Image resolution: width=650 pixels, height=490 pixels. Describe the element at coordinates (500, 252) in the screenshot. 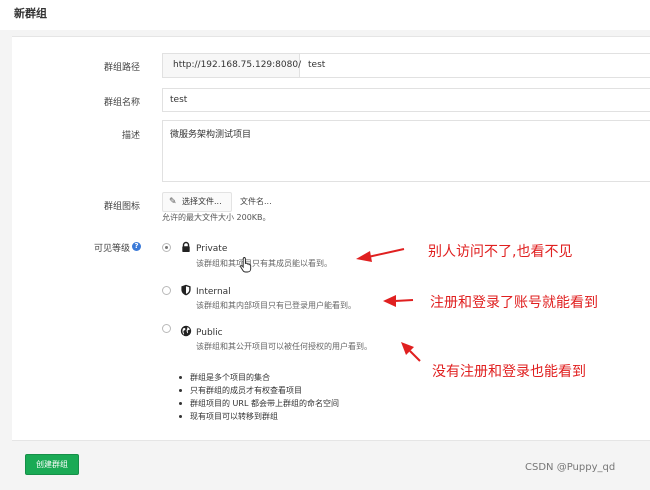

I see `annotation-private: 别人访问不了,也看不见` at that location.